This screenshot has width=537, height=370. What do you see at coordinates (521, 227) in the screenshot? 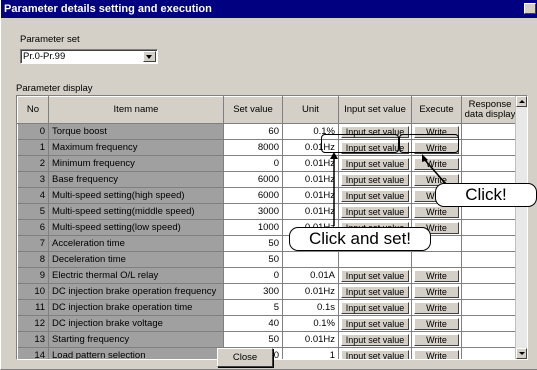
I see `vertical-scrollbar` at bounding box center [521, 227].